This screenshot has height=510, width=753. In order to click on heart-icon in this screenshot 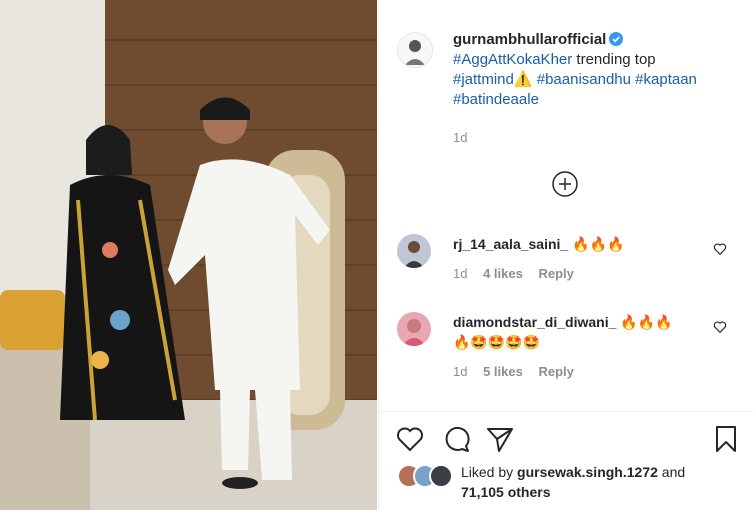, I will do `click(410, 439)`.